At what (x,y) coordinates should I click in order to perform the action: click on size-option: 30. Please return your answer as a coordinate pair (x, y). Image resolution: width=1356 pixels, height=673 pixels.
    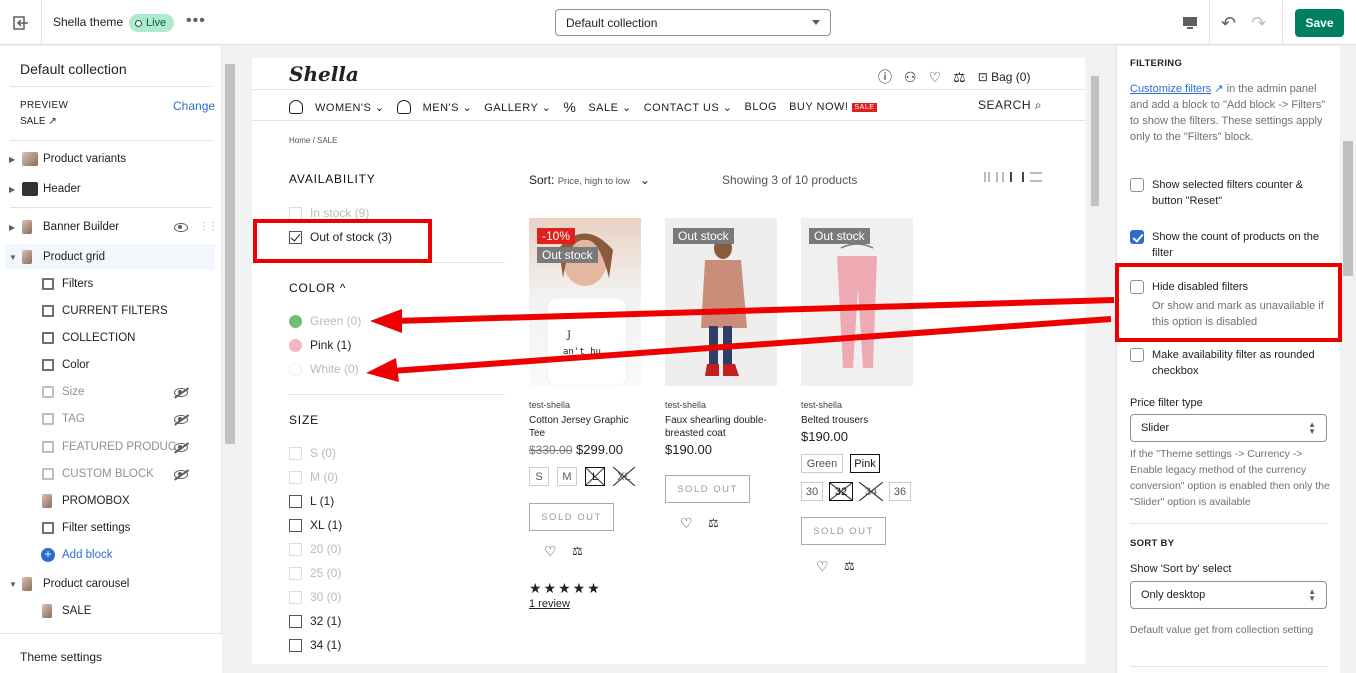
    Looking at the image, I should click on (812, 491).